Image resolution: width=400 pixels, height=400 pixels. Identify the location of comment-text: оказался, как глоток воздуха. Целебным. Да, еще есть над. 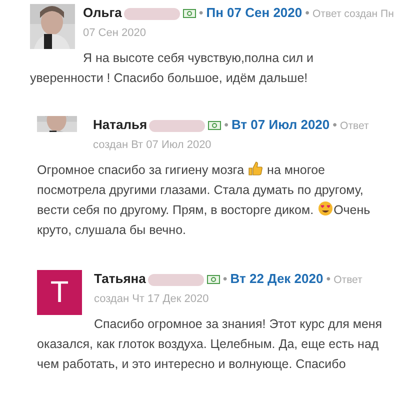
(208, 344).